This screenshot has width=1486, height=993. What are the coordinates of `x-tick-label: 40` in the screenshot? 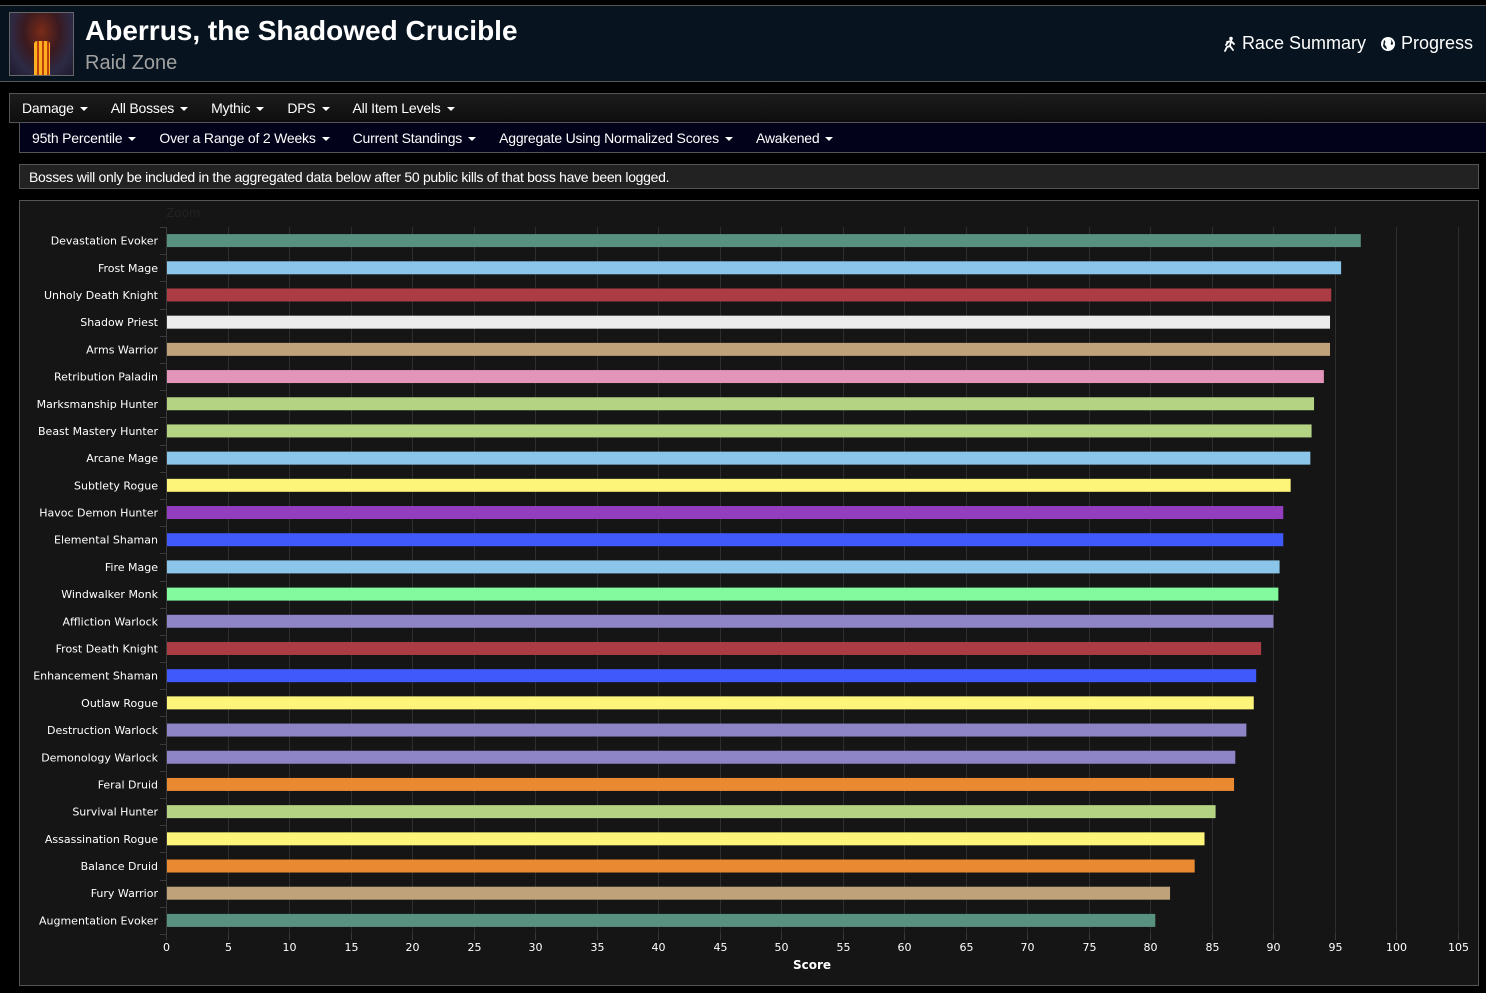 It's located at (659, 947).